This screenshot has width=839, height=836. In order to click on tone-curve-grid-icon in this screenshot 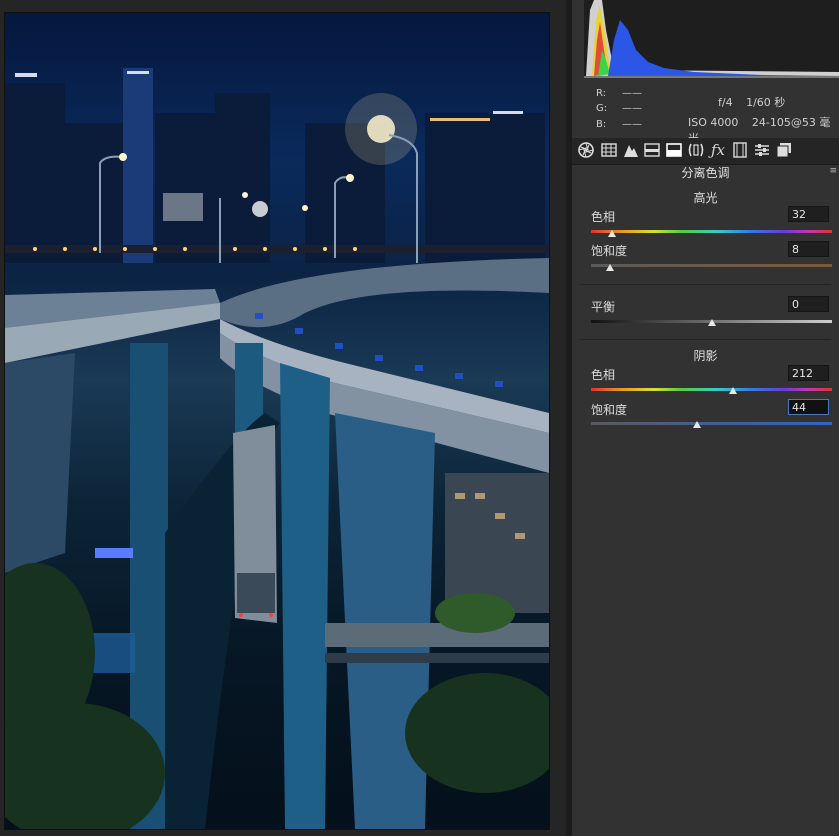, I will do `click(609, 150)`.